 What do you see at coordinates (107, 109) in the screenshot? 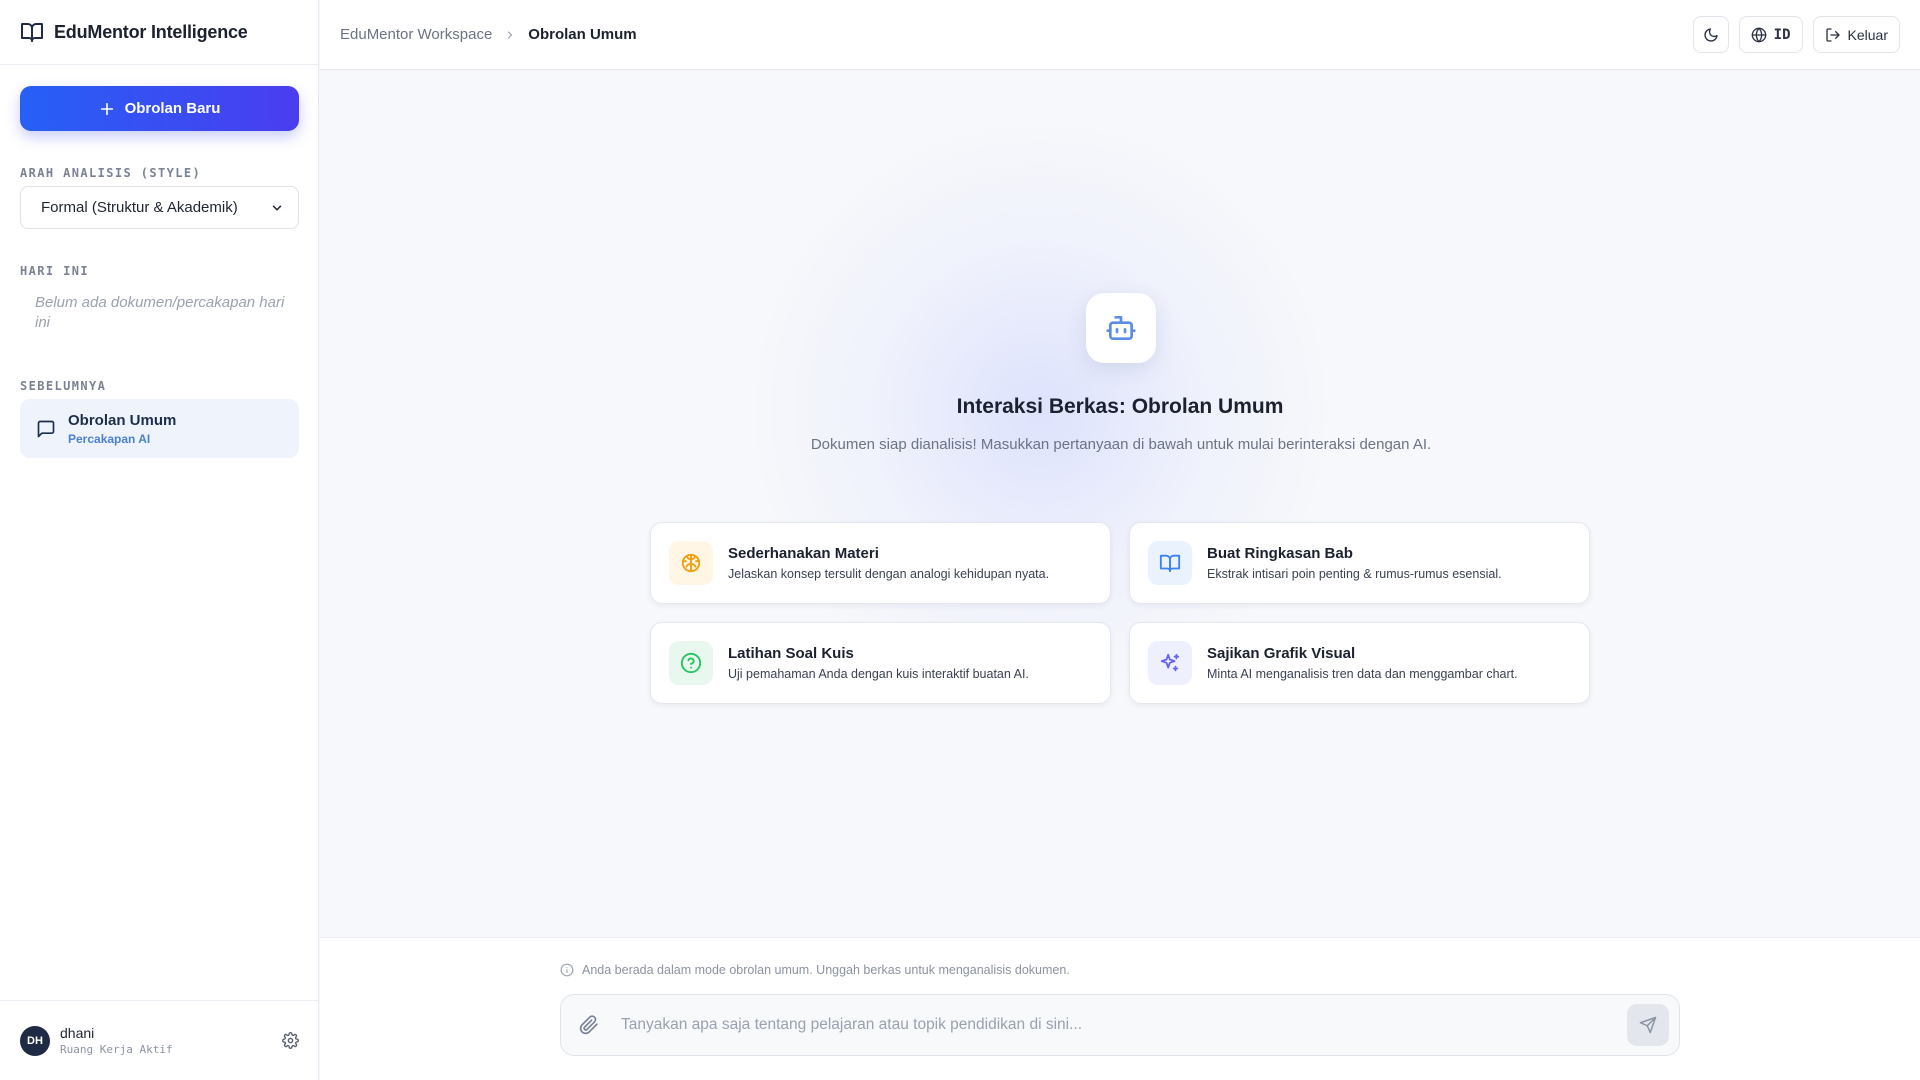
I see `plus-icon` at bounding box center [107, 109].